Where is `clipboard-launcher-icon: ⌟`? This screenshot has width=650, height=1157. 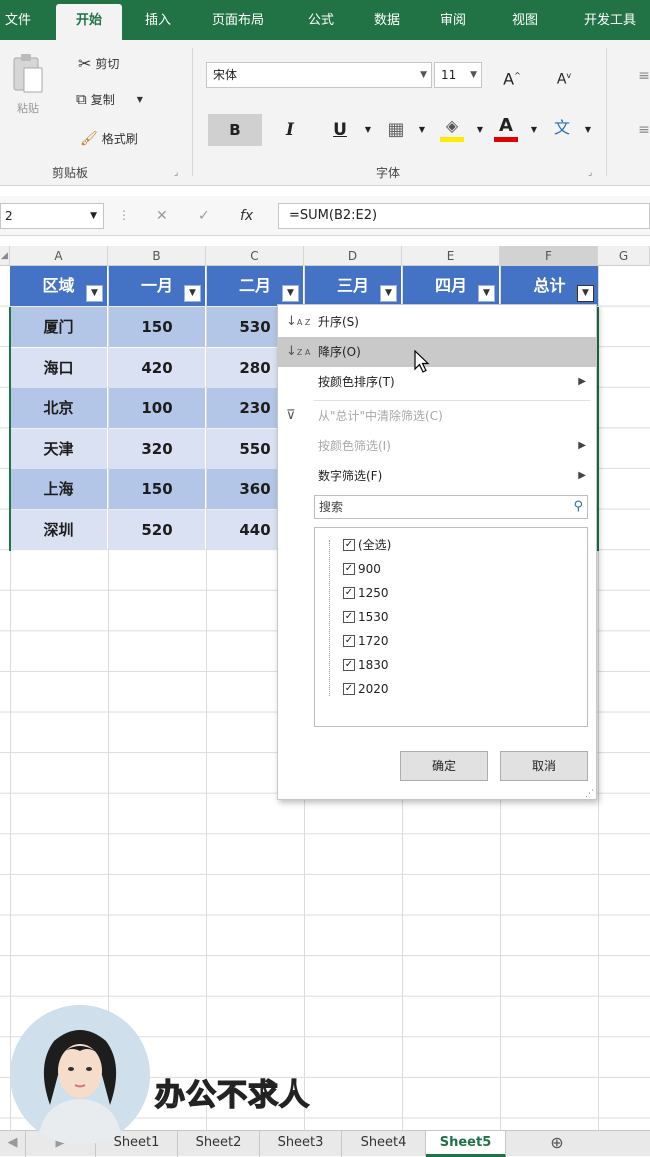
clipboard-launcher-icon: ⌟ is located at coordinates (176, 173).